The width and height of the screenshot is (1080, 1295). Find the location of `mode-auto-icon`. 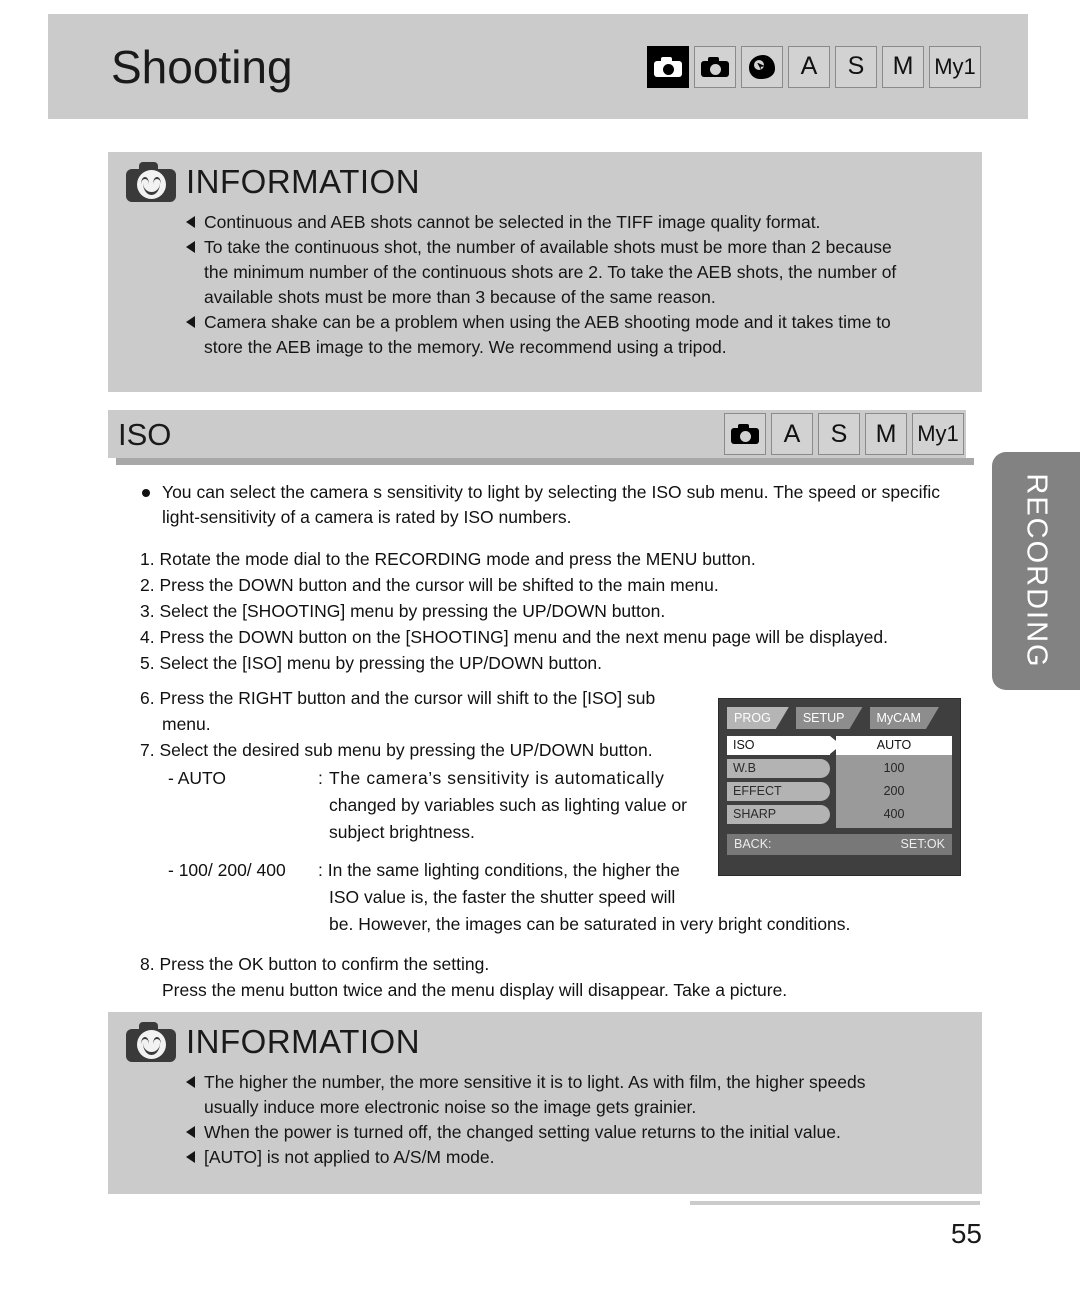

mode-auto-icon is located at coordinates (668, 66).